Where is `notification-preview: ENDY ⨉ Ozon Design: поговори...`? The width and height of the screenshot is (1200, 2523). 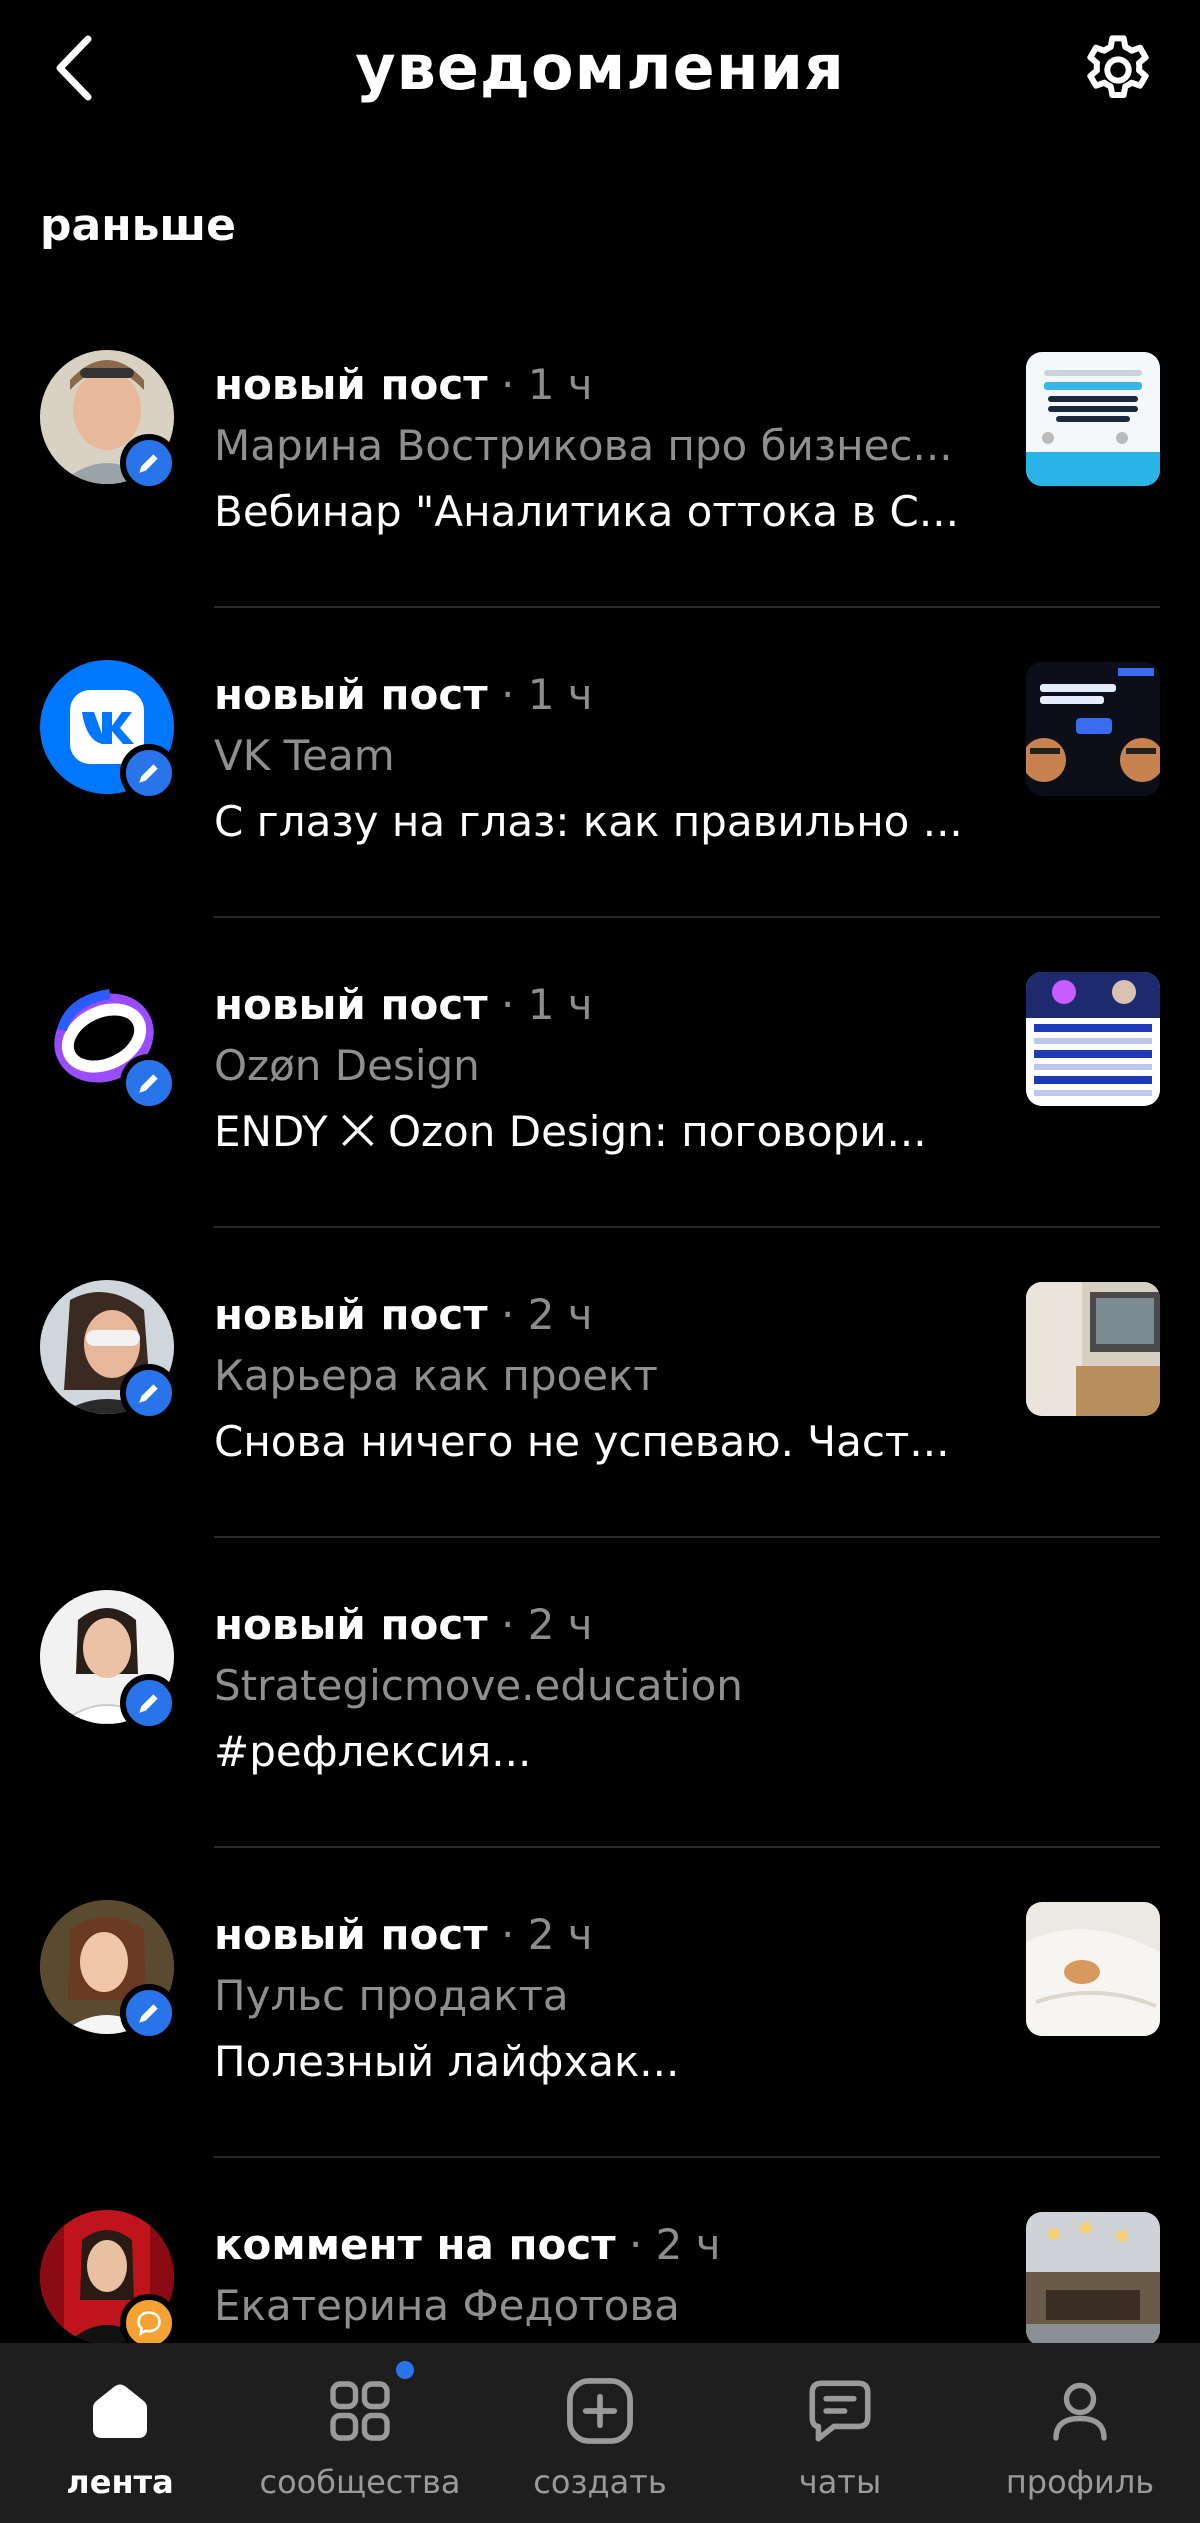
notification-preview: ENDY ⨉ Ozon Design: поговори... is located at coordinates (570, 1131).